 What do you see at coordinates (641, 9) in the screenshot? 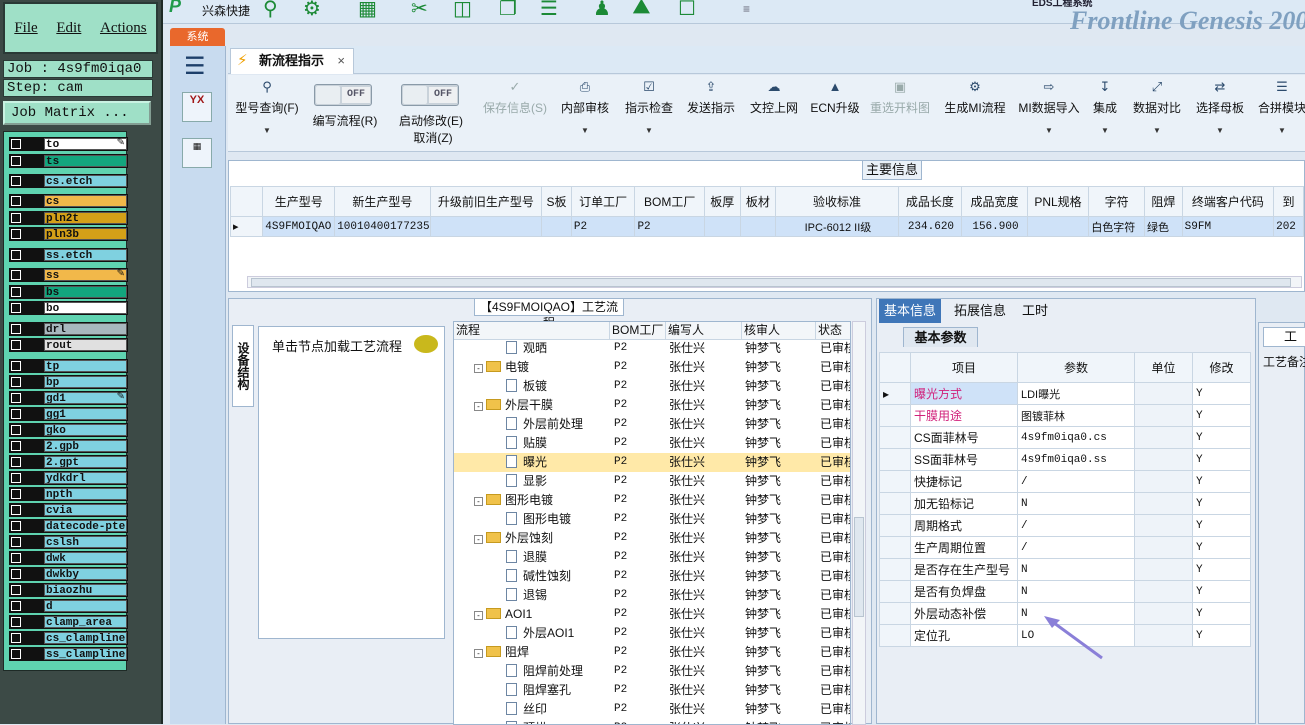
I see `image-icon: ⛰` at bounding box center [641, 9].